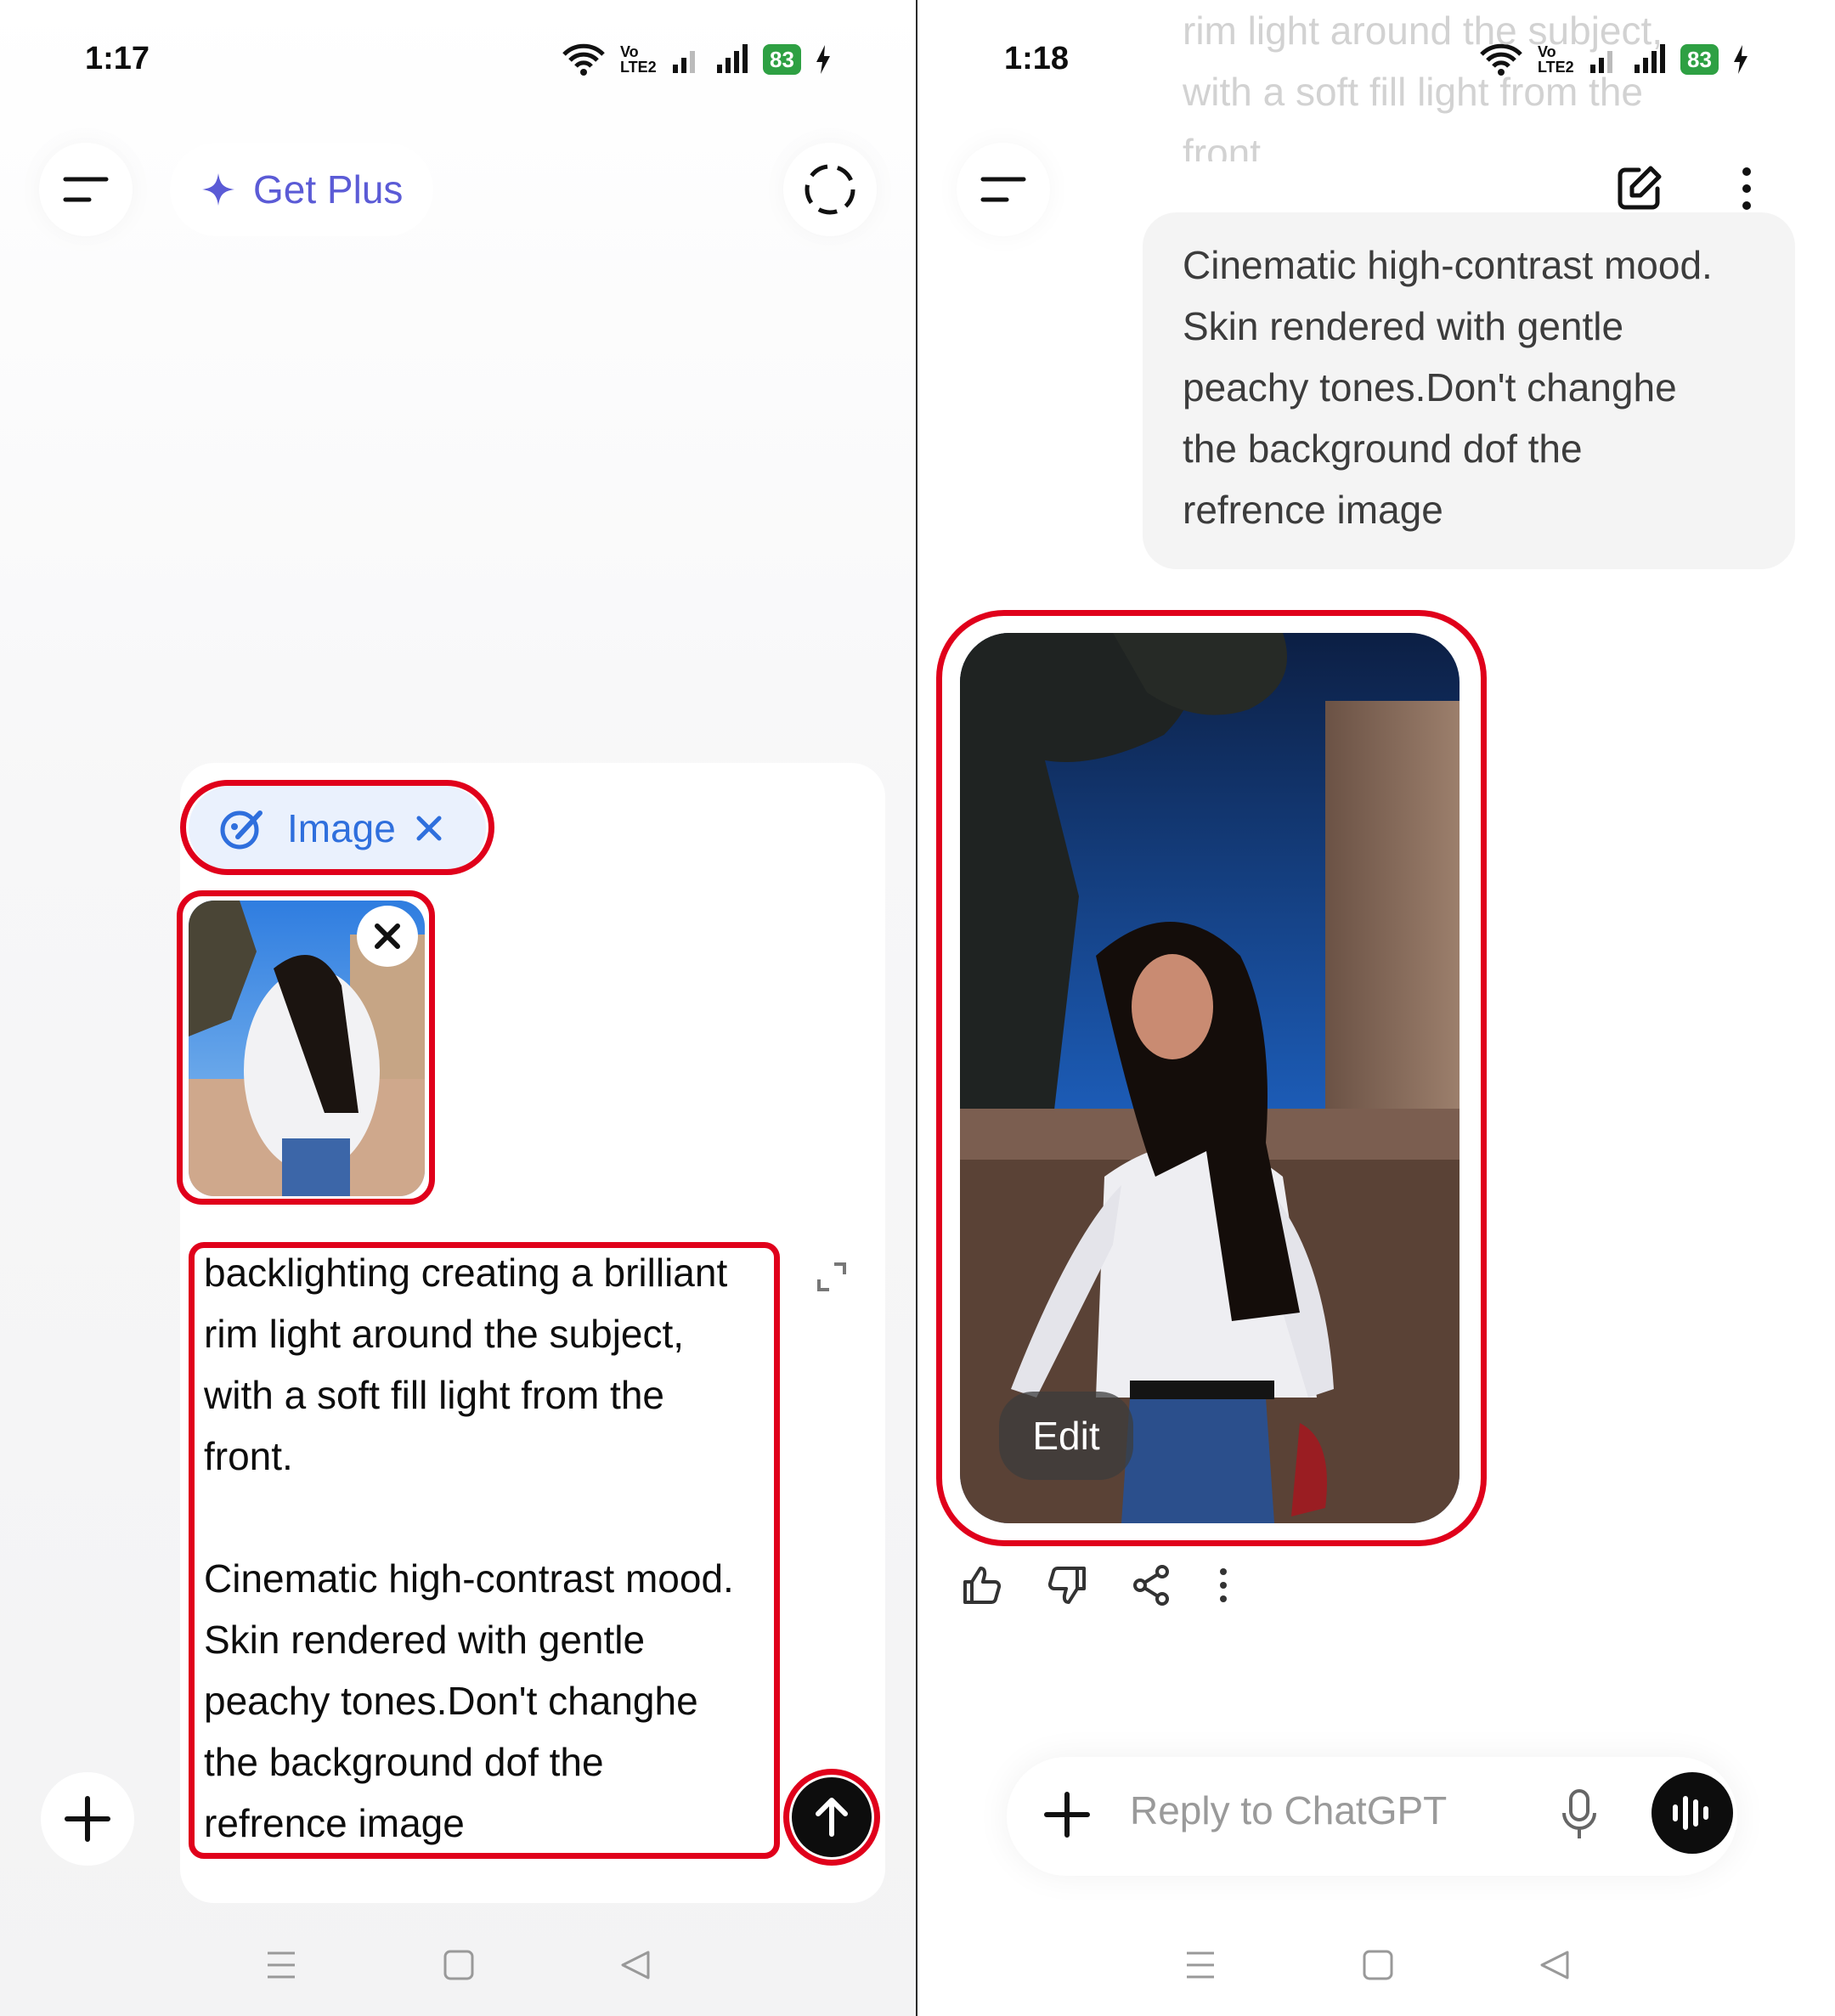  I want to click on add-attachment-button, so click(88, 1819).